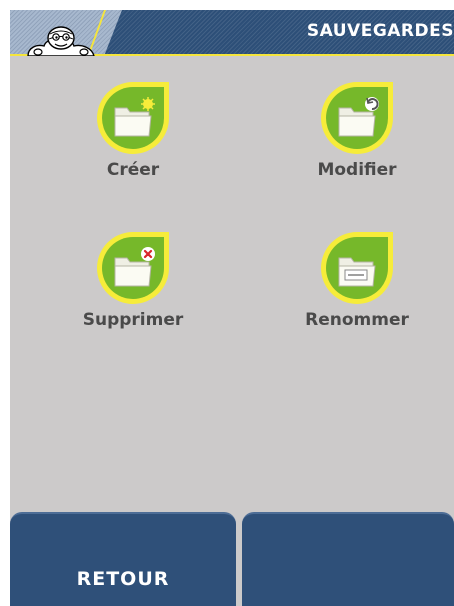 This screenshot has width=454, height=606. What do you see at coordinates (357, 118) in the screenshot?
I see `folder-modify-icon` at bounding box center [357, 118].